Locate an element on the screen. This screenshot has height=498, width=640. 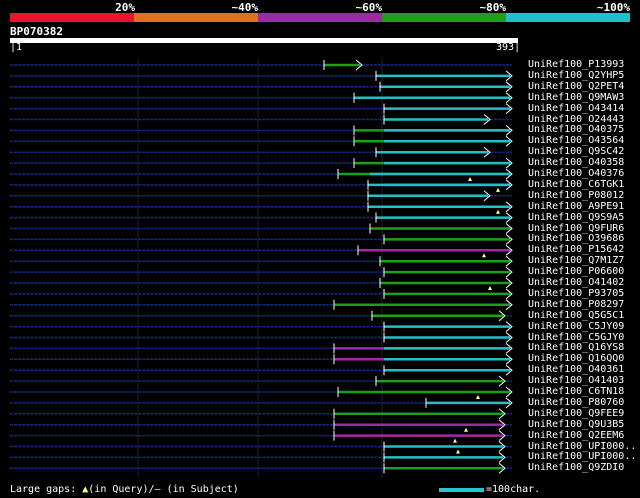
hit-link: UniRef100_O40358 is located at coordinates (576, 162).